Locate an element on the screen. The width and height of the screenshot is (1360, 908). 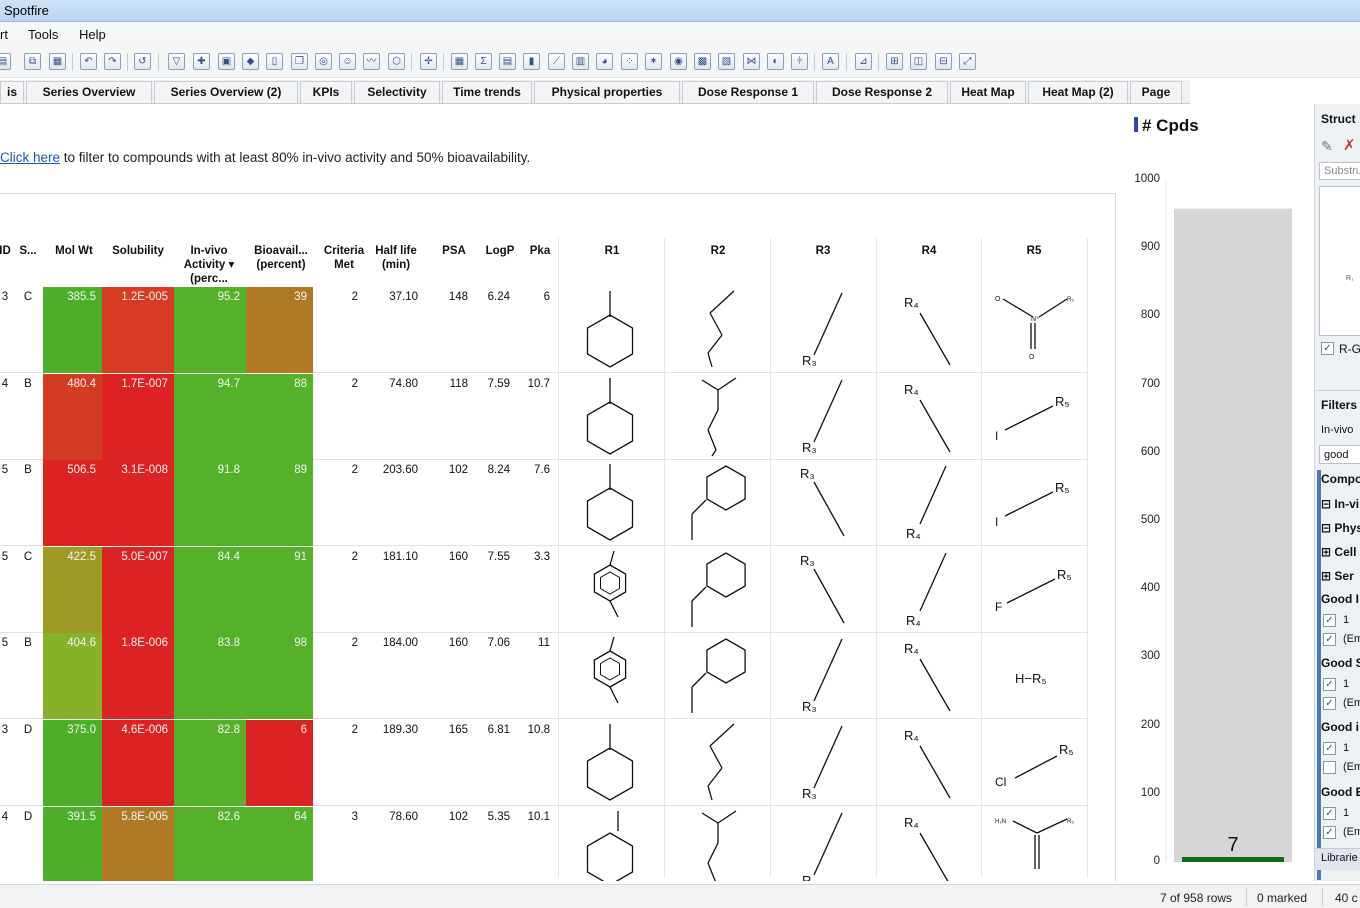
good1-empty-checkbox: ✓ is located at coordinates (1329, 639).